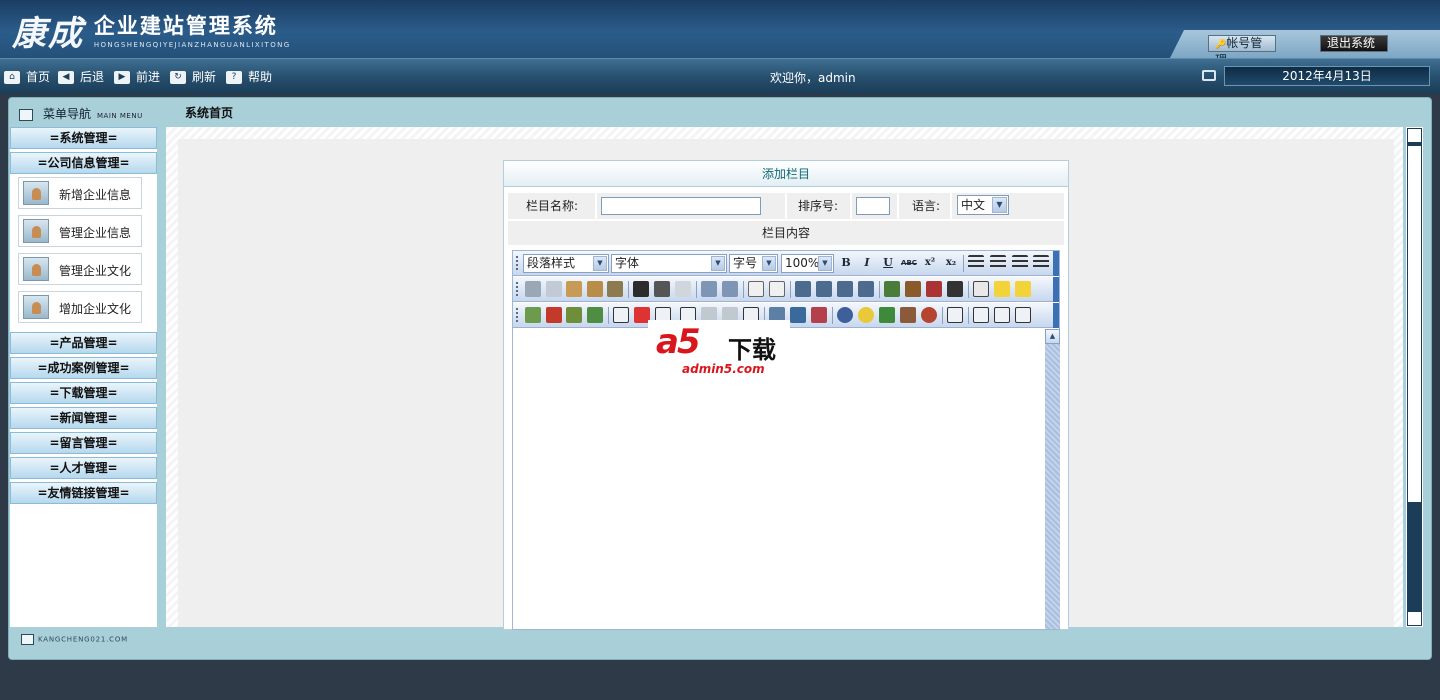 The image size is (1440, 700). Describe the element at coordinates (1052, 479) in the screenshot. I see `editor-scrollbar: ▲` at that location.